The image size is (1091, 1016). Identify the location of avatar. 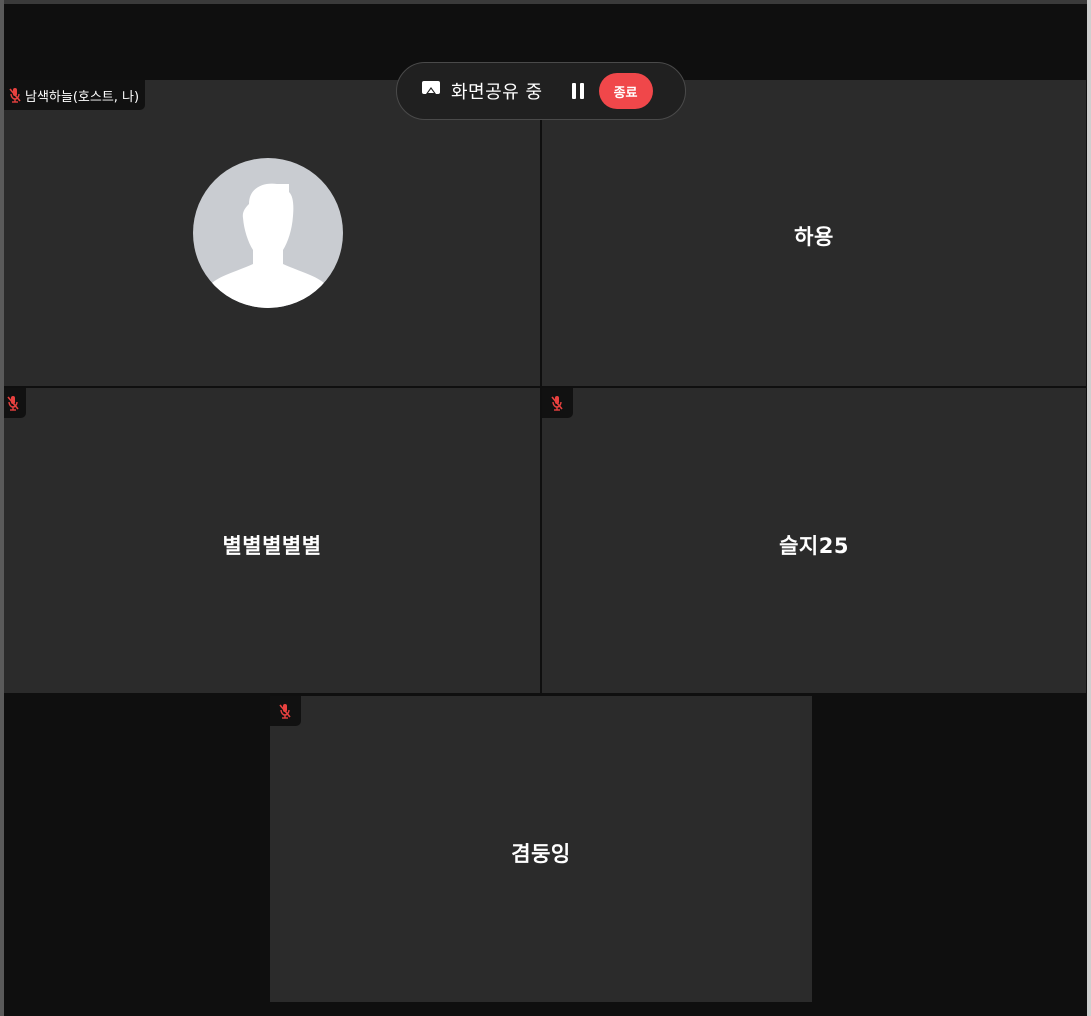
(268, 233).